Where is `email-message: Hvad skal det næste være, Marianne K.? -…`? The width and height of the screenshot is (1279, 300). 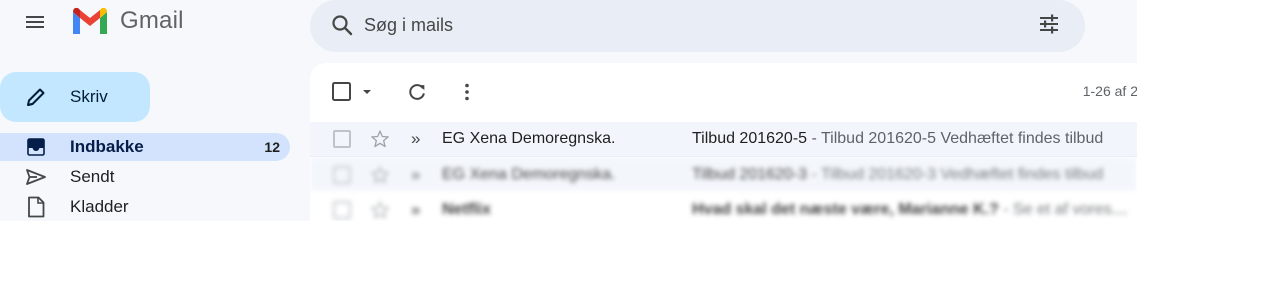 email-message: Hvad skal det næste være, Marianne K.? -… is located at coordinates (912, 210).